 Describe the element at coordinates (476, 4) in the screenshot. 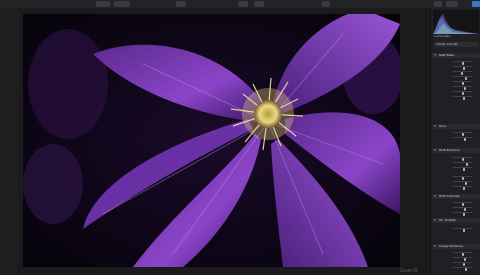

I see `export-button` at that location.